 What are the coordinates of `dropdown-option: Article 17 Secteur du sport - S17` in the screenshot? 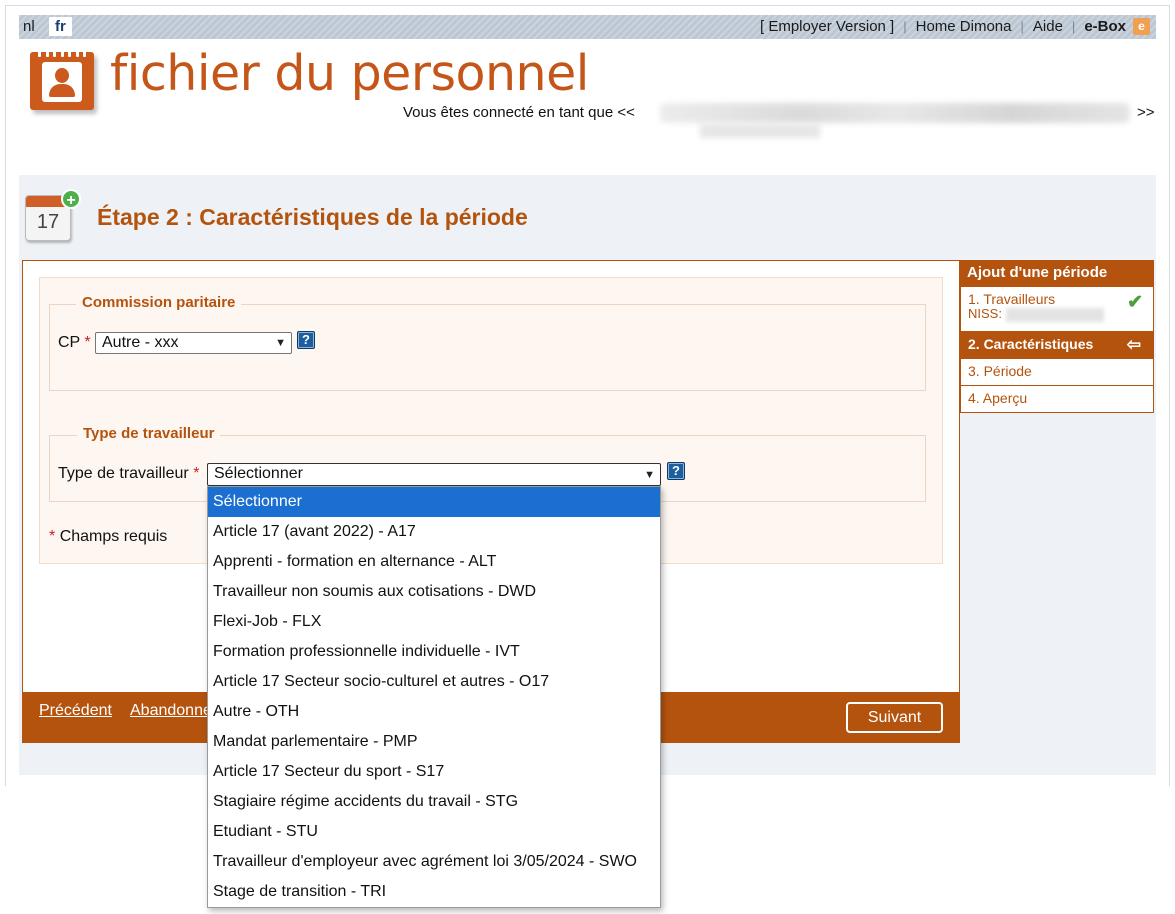 It's located at (434, 772).